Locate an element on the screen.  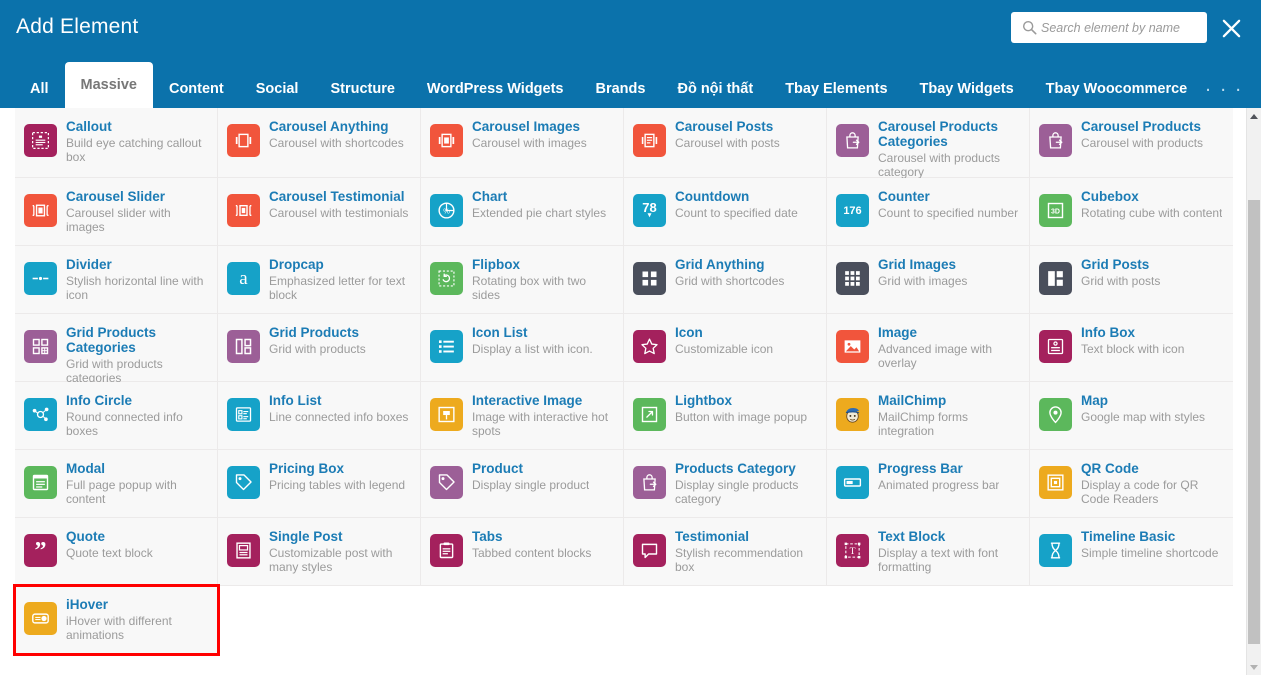
element-card: Info Circle Round connected info boxes is located at coordinates (116, 416).